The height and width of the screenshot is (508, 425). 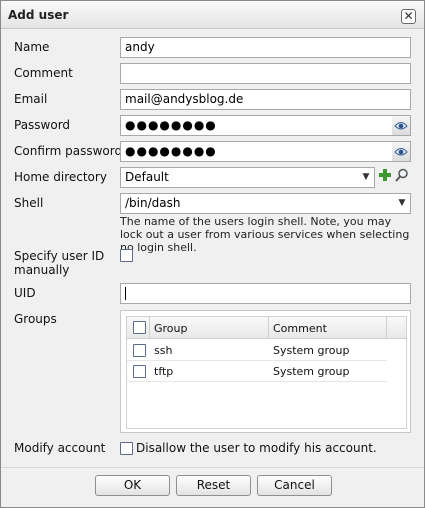 What do you see at coordinates (29, 203) in the screenshot?
I see `shell-label: Shell` at bounding box center [29, 203].